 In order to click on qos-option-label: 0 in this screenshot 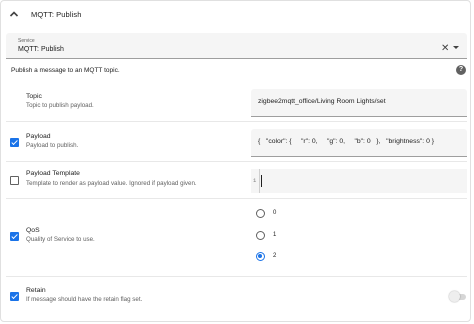, I will do `click(275, 213)`.